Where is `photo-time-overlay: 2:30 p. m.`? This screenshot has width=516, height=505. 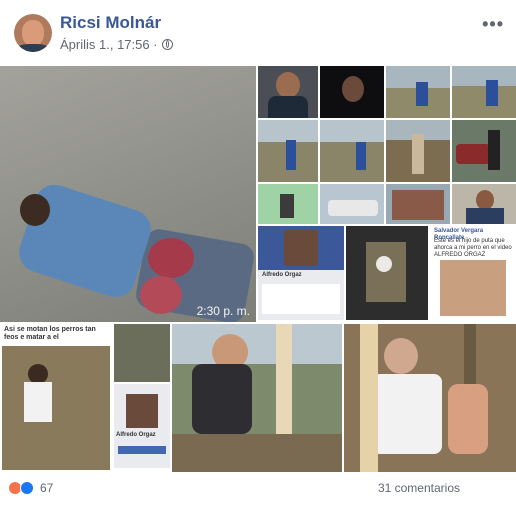
photo-time-overlay: 2:30 p. m. is located at coordinates (223, 311).